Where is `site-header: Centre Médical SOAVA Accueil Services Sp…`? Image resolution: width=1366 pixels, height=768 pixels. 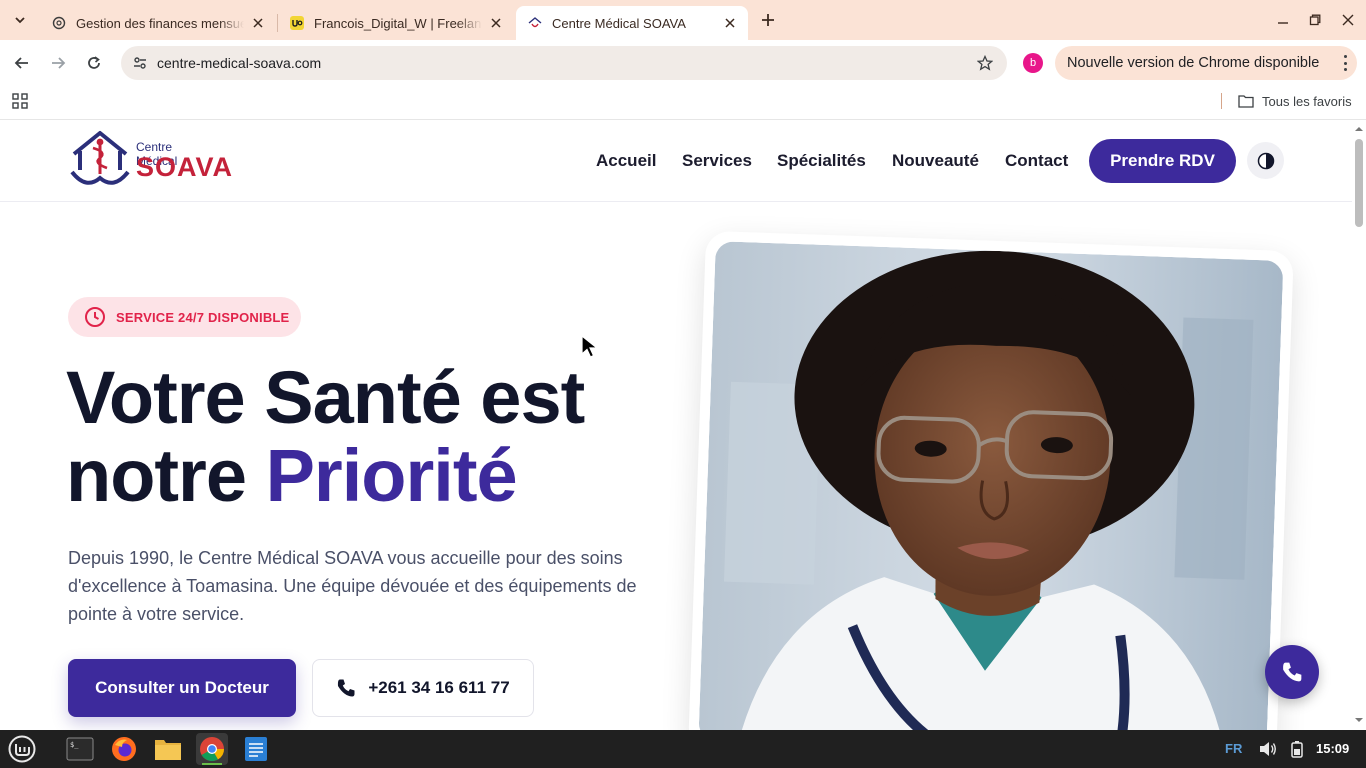
site-header: Centre Médical SOAVA Accueil Services Sp… is located at coordinates (676, 161).